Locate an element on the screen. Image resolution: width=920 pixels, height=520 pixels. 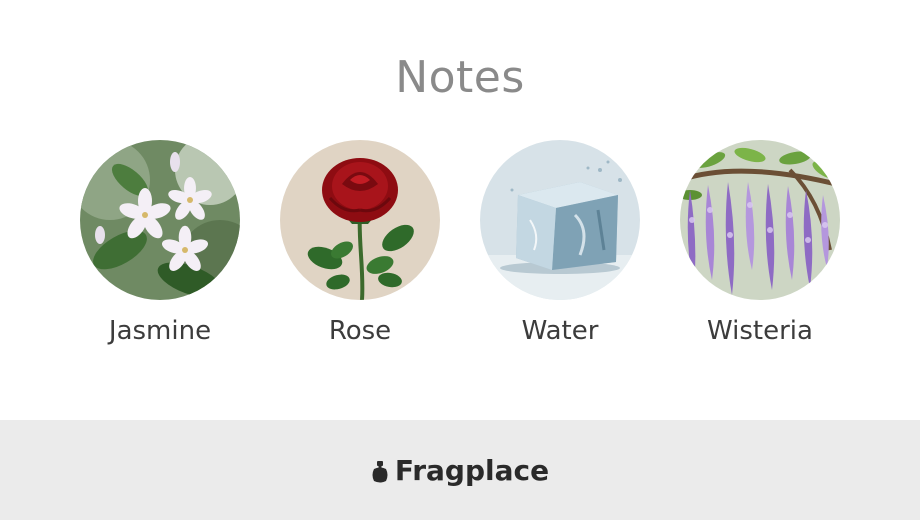
note-label: Rose is located at coordinates (360, 331).